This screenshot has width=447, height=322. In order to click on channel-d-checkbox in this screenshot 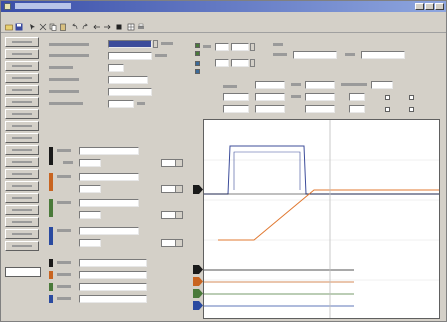, I will do `click(197, 71)`.